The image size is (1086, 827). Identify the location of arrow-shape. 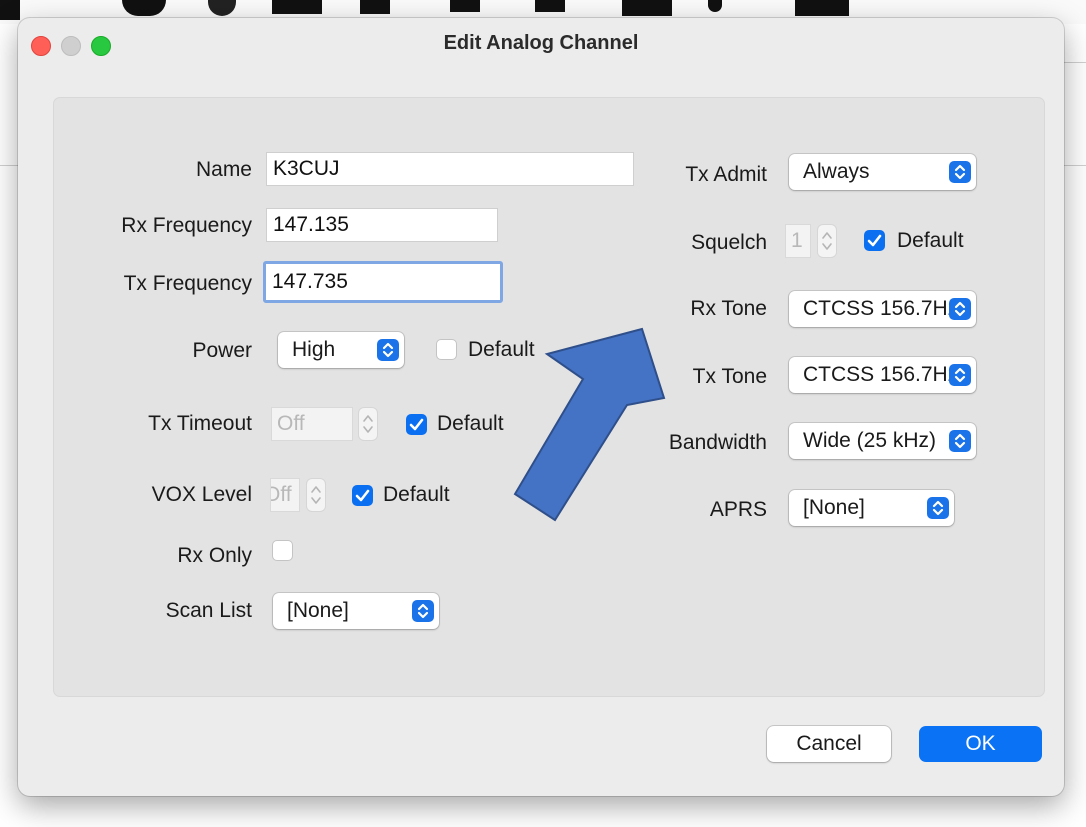
(589, 424).